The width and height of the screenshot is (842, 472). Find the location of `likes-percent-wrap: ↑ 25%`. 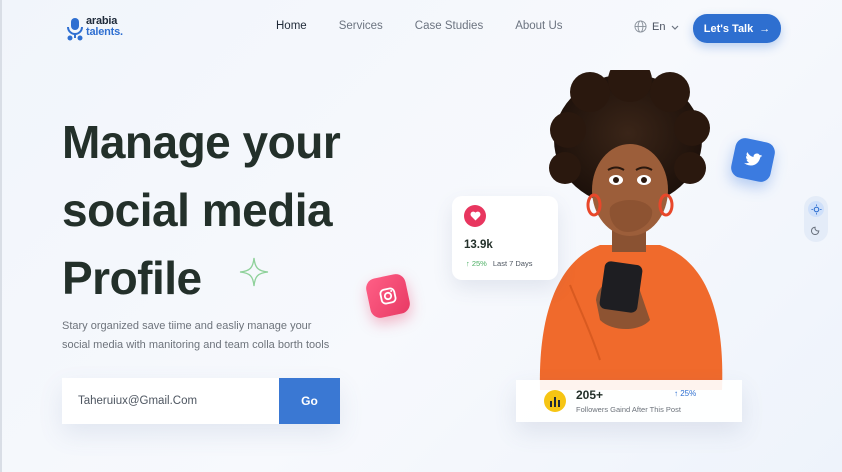

likes-percent-wrap: ↑ 25% is located at coordinates (476, 263).